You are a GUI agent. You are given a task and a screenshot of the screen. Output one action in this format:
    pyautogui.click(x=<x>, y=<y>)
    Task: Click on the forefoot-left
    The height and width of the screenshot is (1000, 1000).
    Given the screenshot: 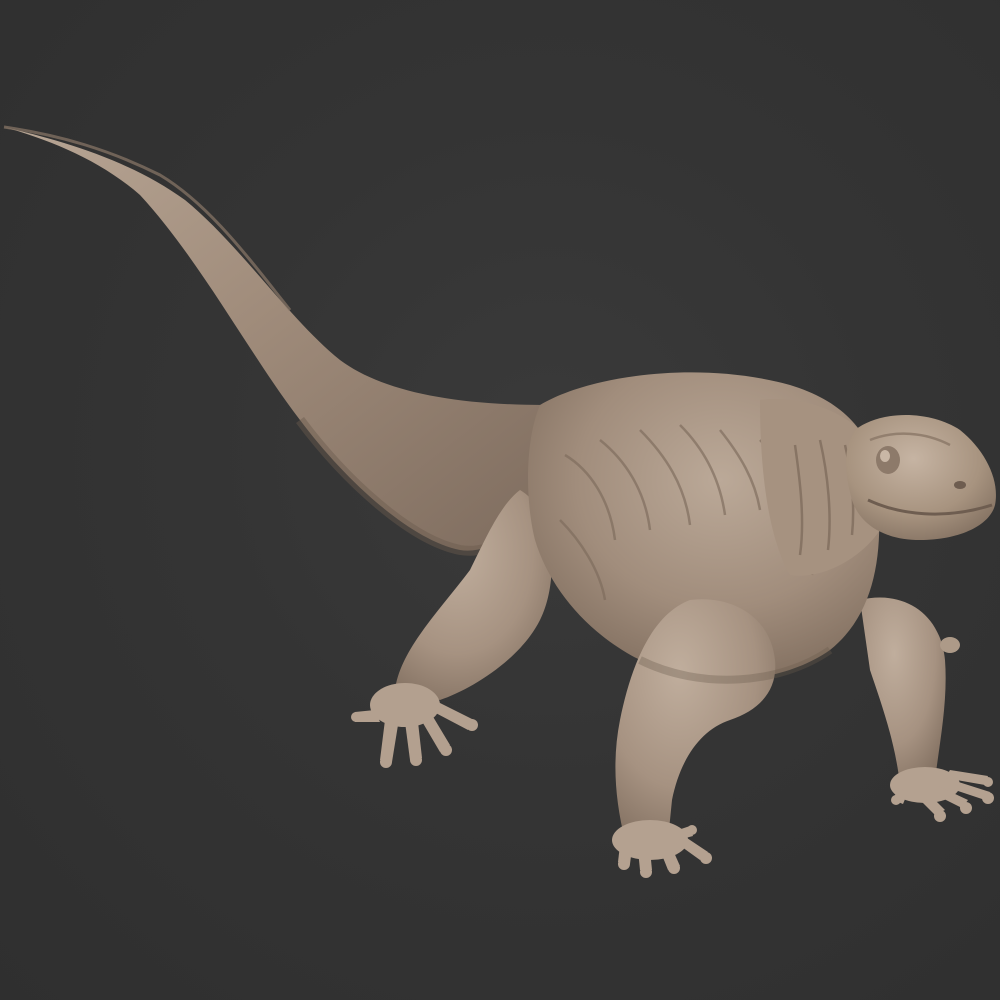 What is the action you would take?
    pyautogui.click(x=662, y=849)
    